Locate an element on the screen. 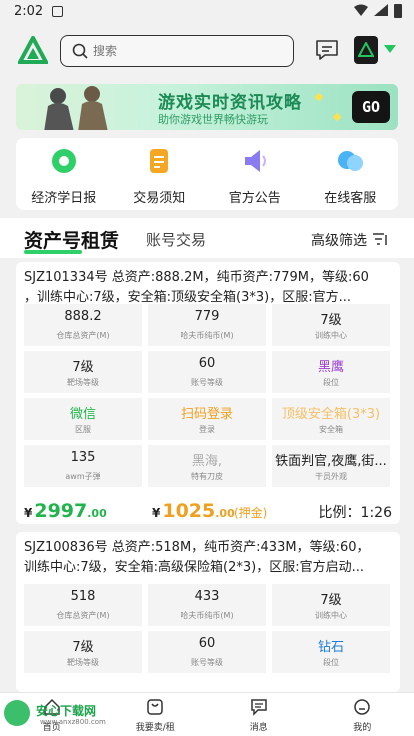 Image resolution: width=414 pixels, height=736 pixels. filter-icon is located at coordinates (380, 239).